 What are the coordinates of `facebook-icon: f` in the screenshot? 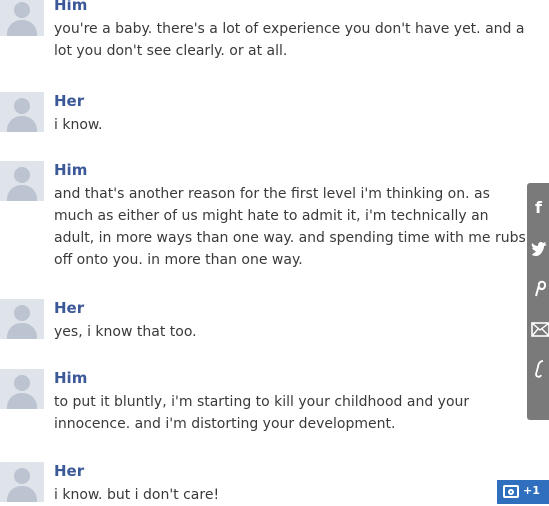 It's located at (539, 207).